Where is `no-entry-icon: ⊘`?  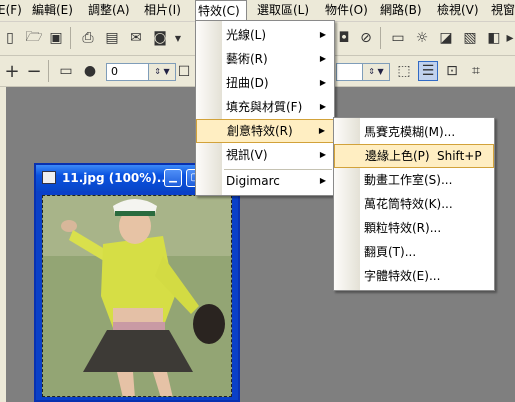 no-entry-icon: ⊘ is located at coordinates (366, 38).